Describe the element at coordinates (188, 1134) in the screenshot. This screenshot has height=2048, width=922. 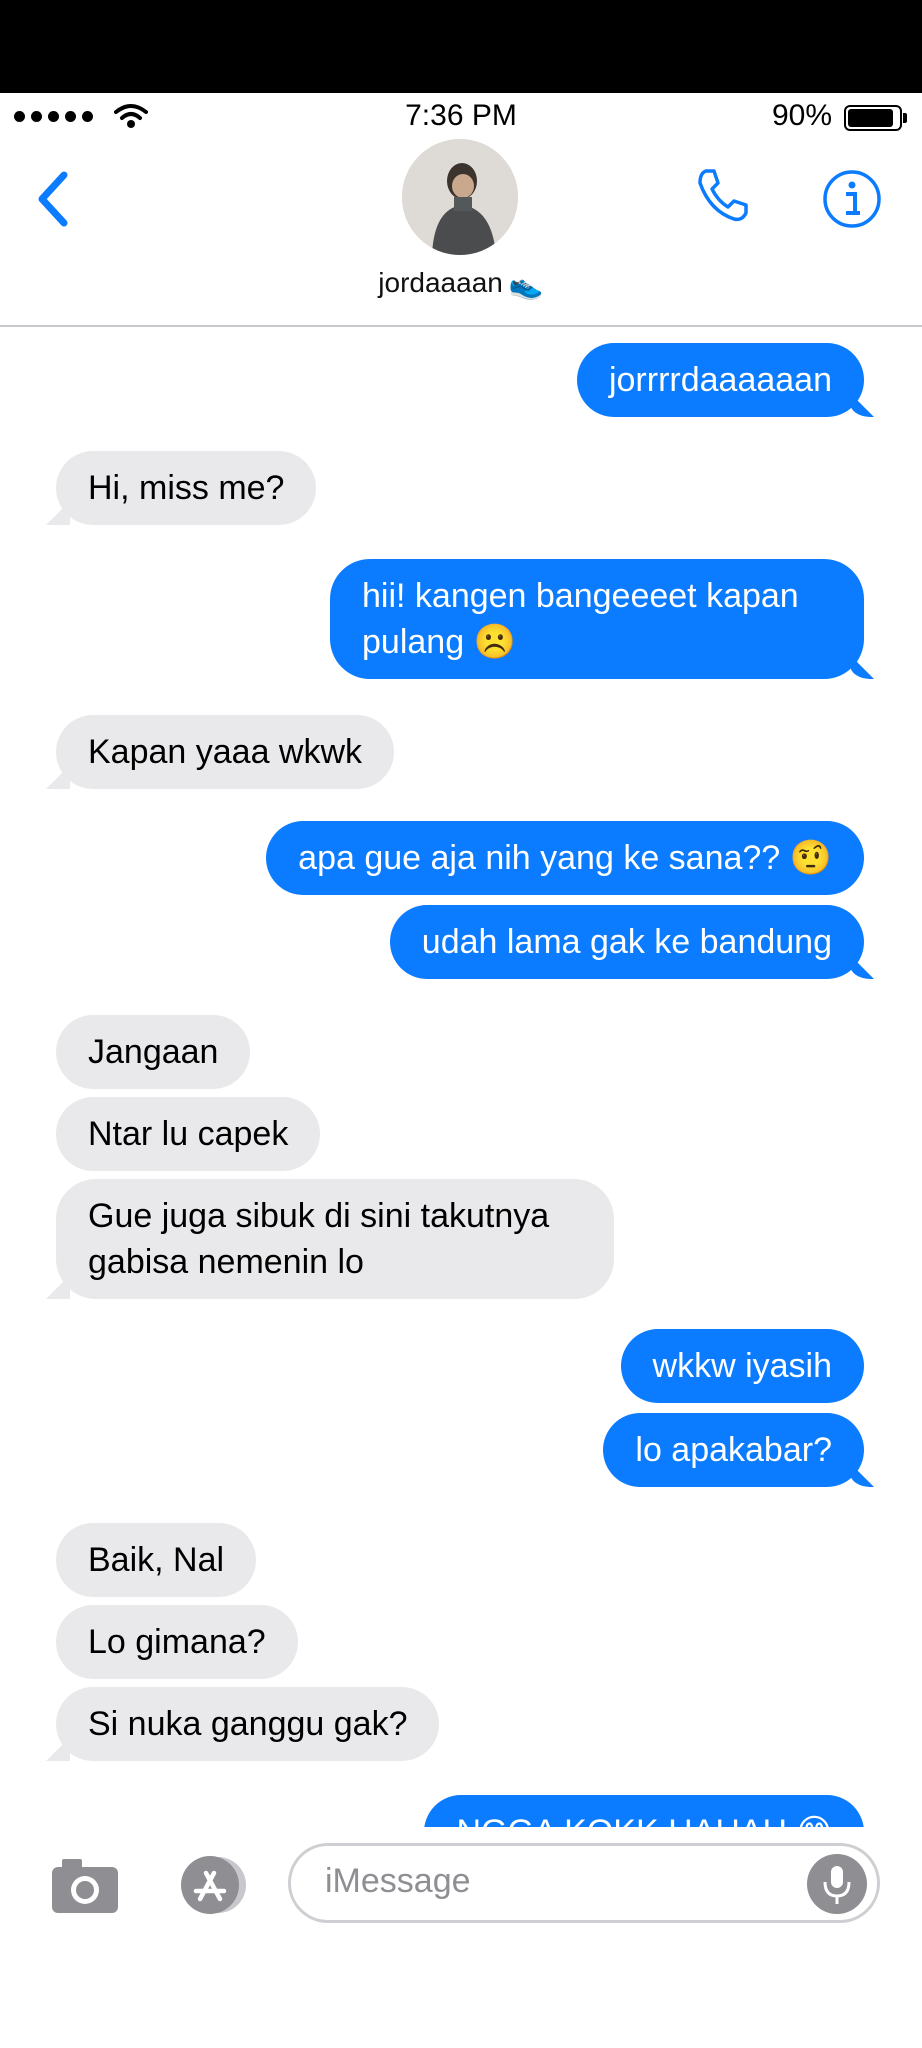
I see `message-incoming: Ntar lu capek` at that location.